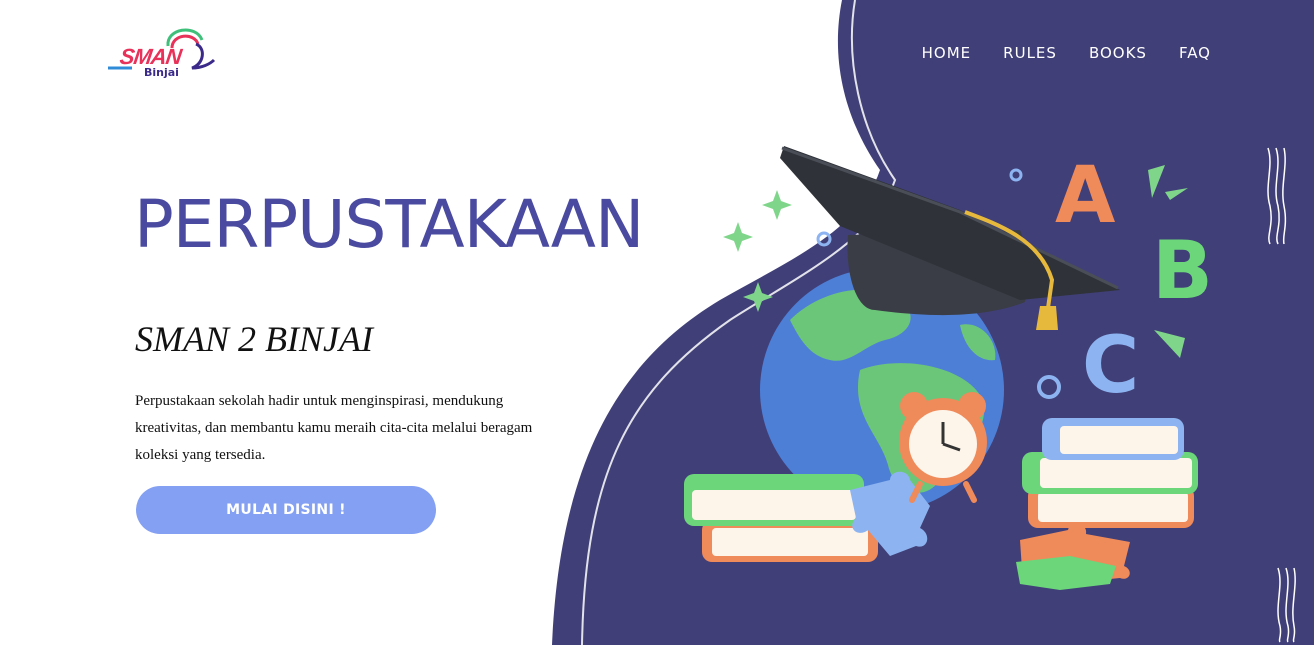 The width and height of the screenshot is (1314, 645). What do you see at coordinates (1066, 53) in the screenshot?
I see `main-nav: HOME RULES BOOKS FAQ` at bounding box center [1066, 53].